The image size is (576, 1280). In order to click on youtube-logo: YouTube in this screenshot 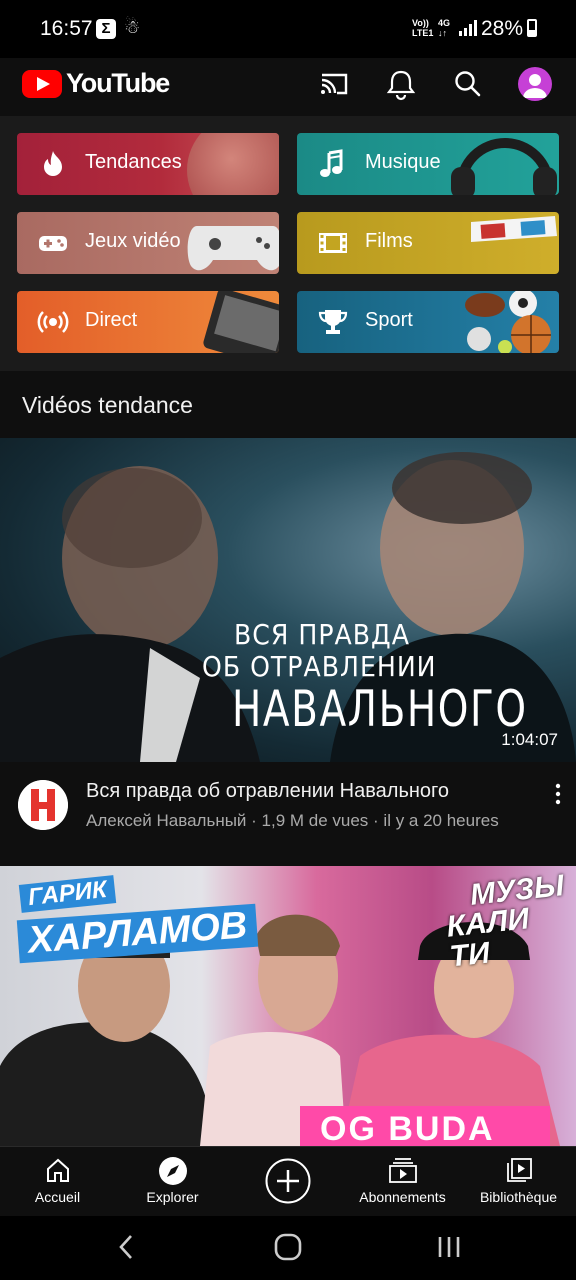, I will do `click(96, 83)`.